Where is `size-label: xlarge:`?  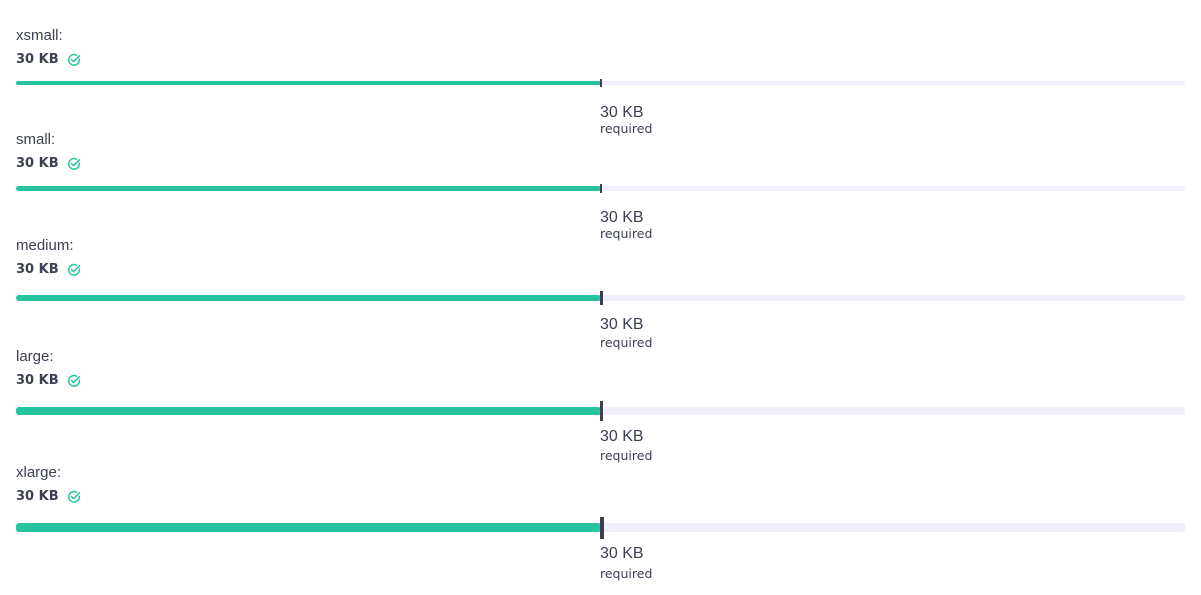
size-label: xlarge: is located at coordinates (39, 472).